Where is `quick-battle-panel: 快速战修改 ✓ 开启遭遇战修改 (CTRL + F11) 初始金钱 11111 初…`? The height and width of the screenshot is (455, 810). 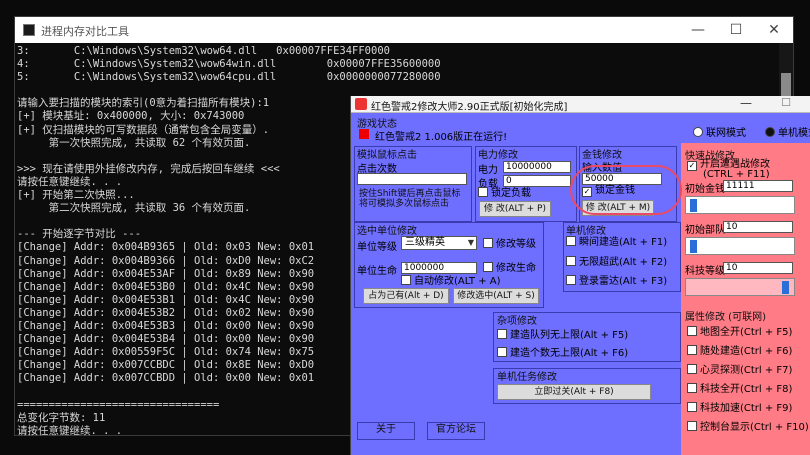 quick-battle-panel: 快速战修改 ✓ 开启遭遇战修改 (CTRL + F11) 初始金钱 11111 初… is located at coordinates (745, 299).